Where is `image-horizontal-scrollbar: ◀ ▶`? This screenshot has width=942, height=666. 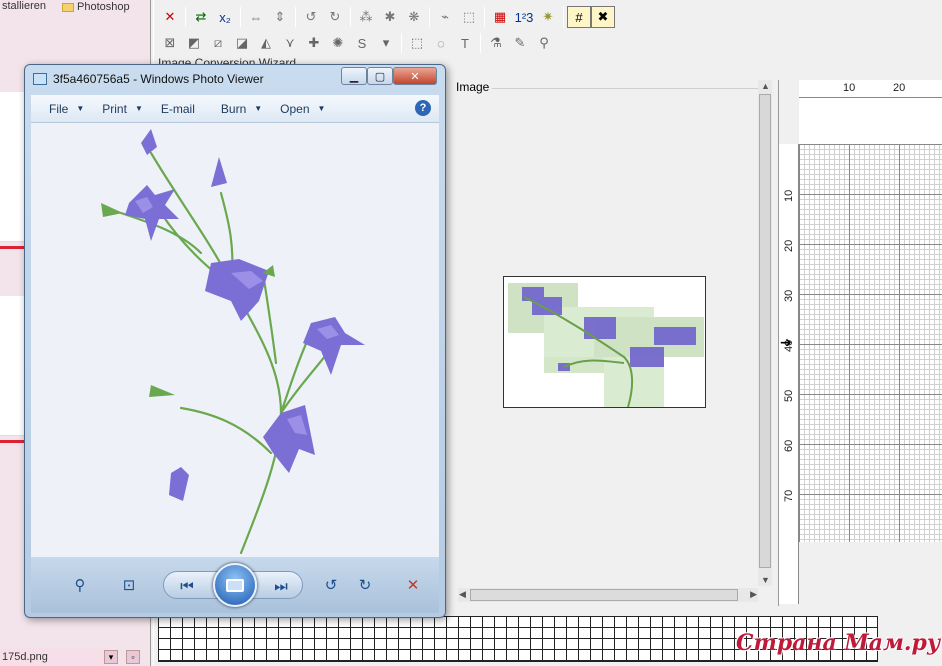 image-horizontal-scrollbar: ◀ ▶ is located at coordinates (608, 595).